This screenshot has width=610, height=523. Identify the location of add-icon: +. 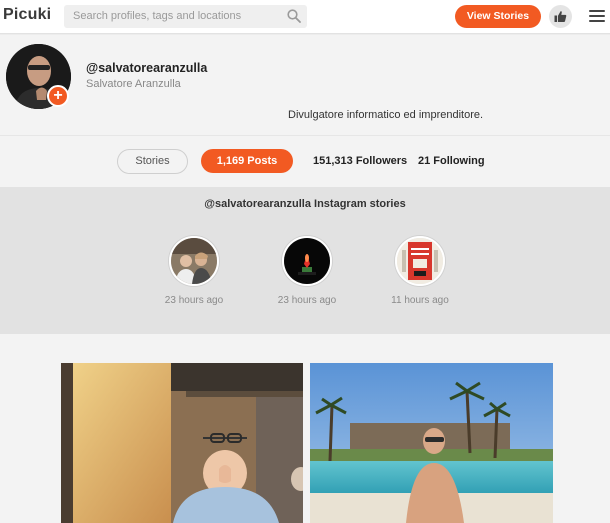
(58, 96).